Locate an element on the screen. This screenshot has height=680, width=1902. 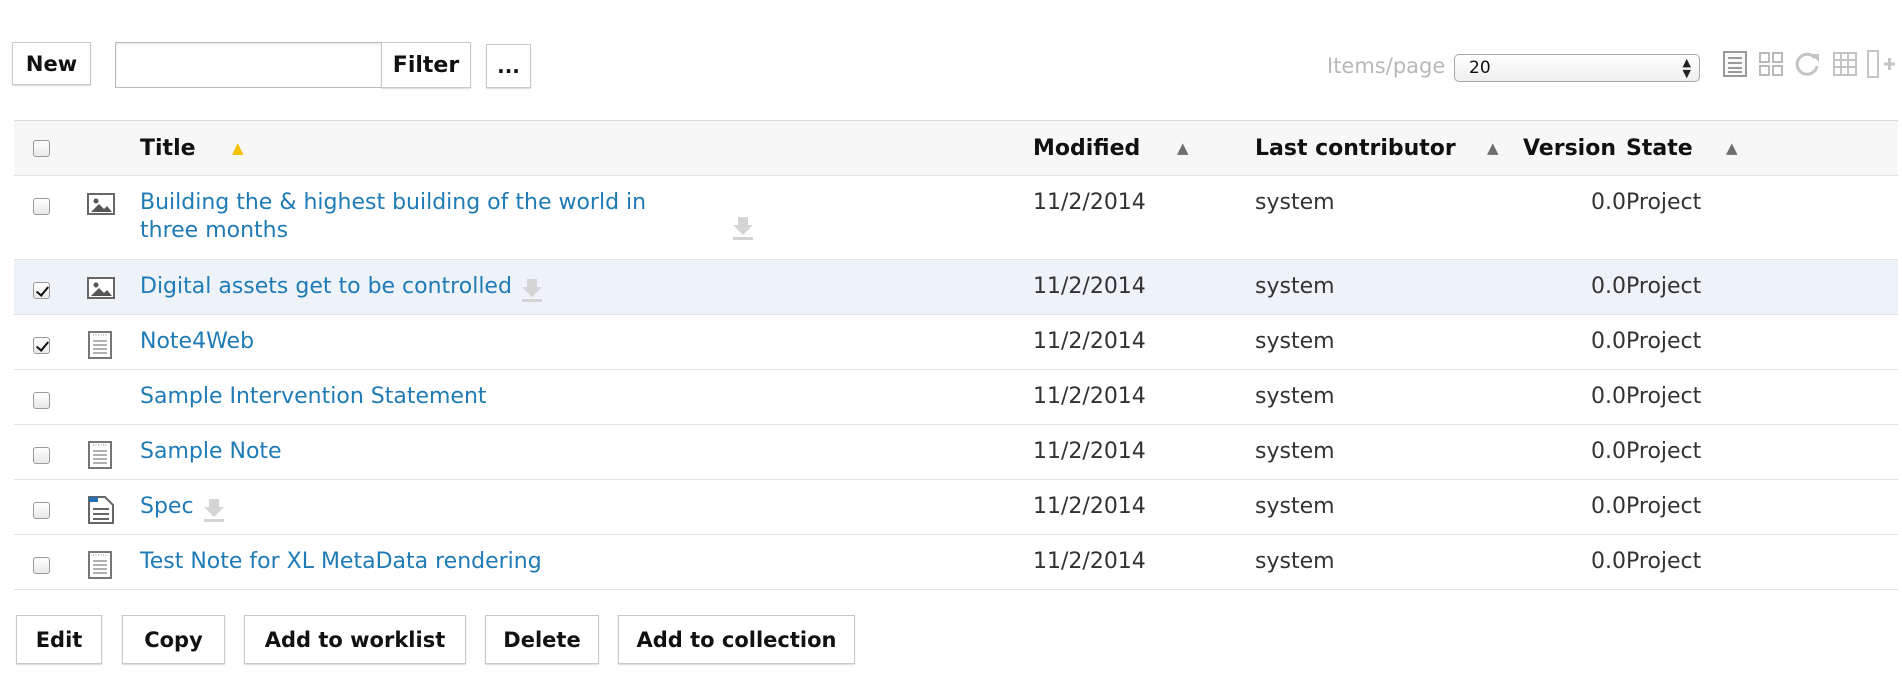
items-per-page-value: 20 is located at coordinates (1480, 68).